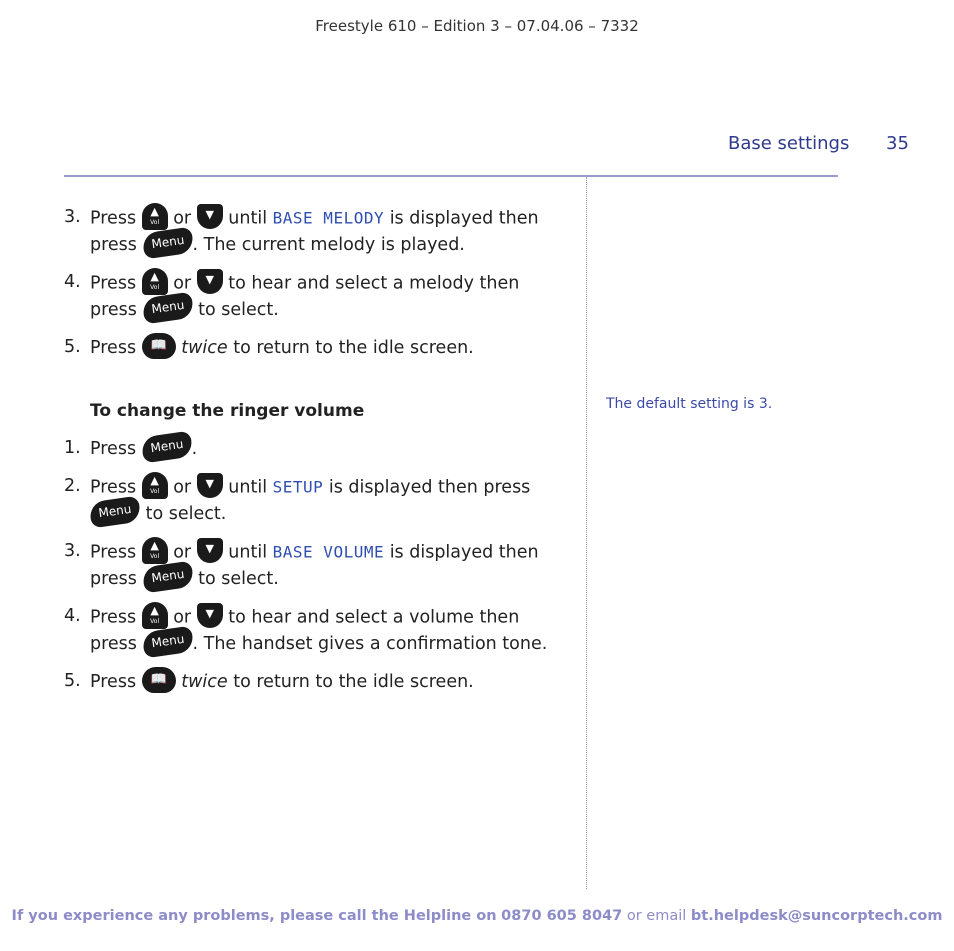 Image resolution: width=954 pixels, height=951 pixels. I want to click on list-item: 1. Press Menu., so click(314, 447).